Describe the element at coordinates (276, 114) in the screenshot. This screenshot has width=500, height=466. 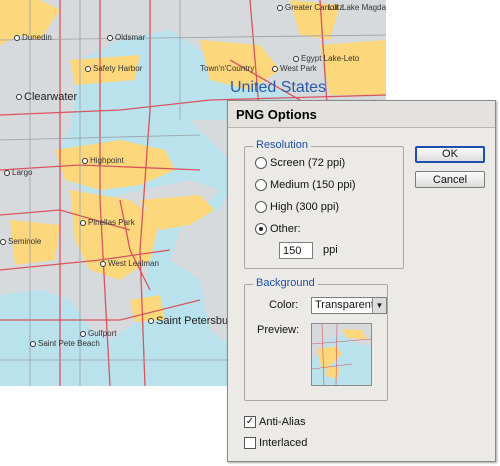
I see `dialog-title: PNG Options` at that location.